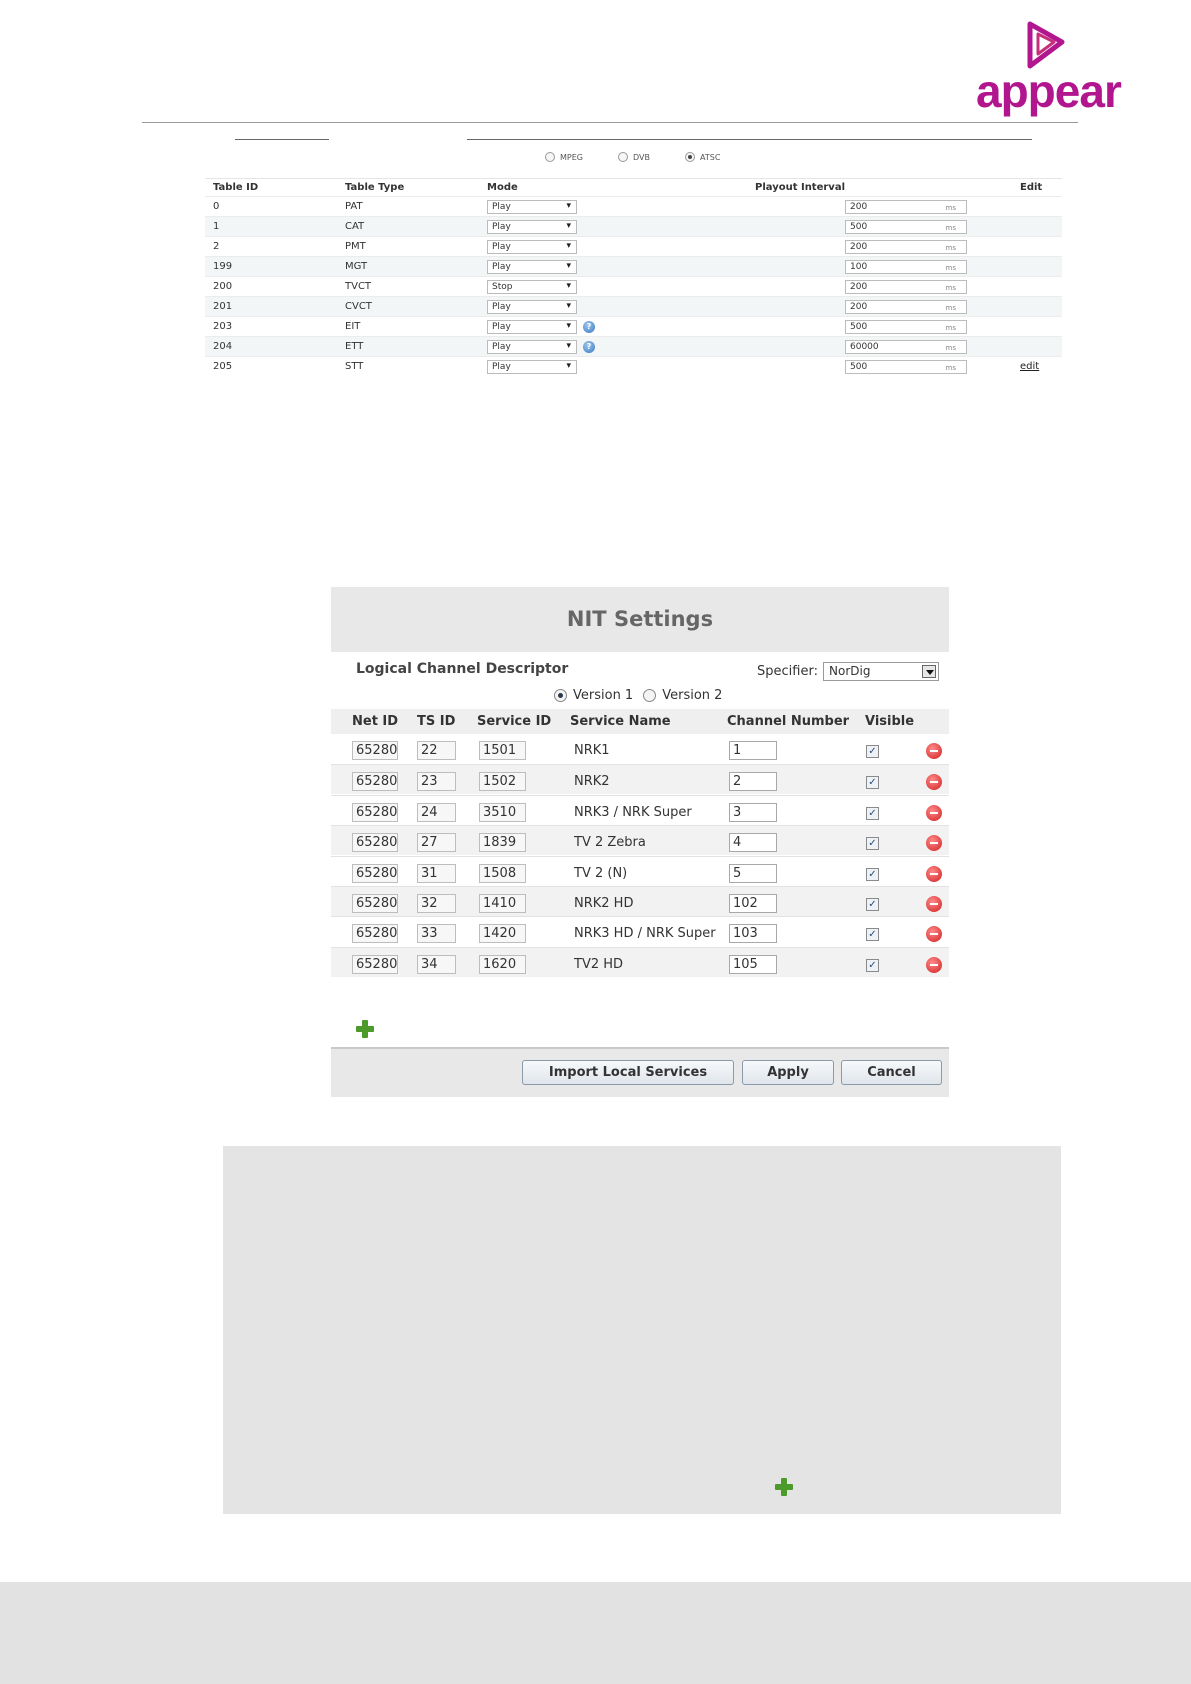 The height and width of the screenshot is (1684, 1191). Describe the element at coordinates (436, 964) in the screenshot. I see `ts-id-field: 34` at that location.